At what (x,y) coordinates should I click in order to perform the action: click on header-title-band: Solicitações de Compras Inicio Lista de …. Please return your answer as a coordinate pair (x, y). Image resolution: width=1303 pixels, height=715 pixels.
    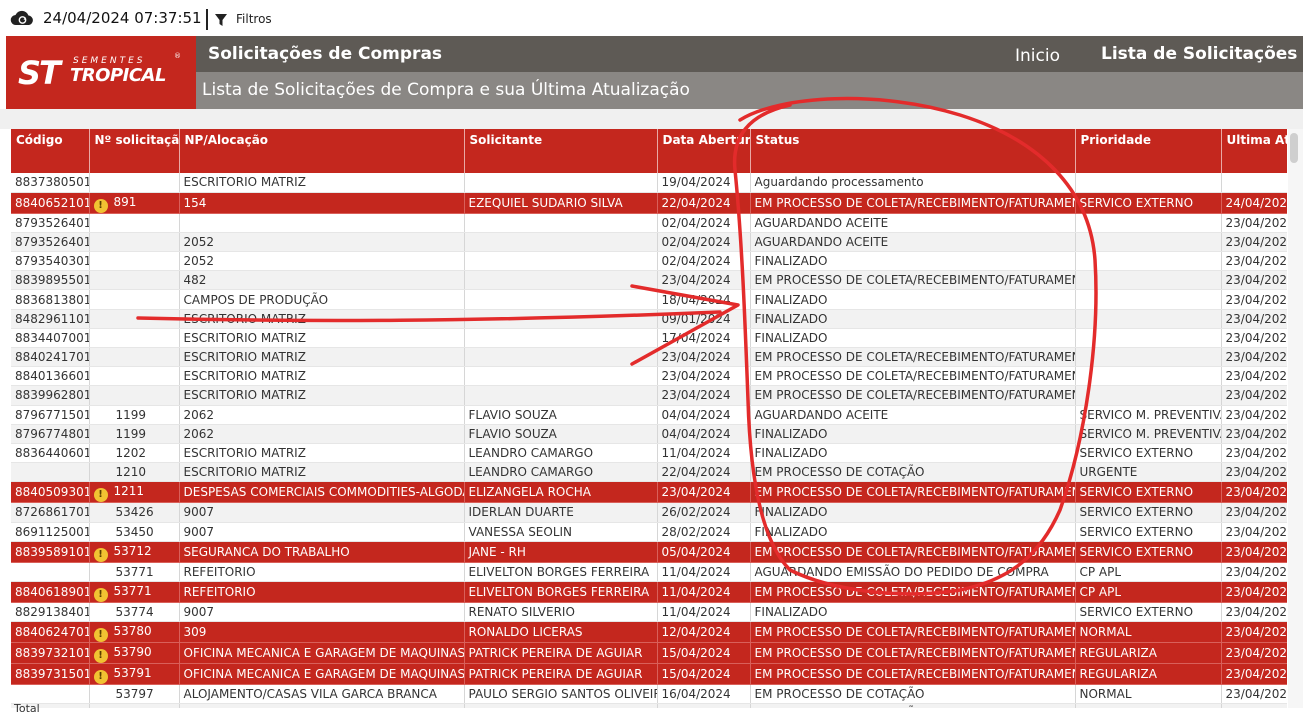
    Looking at the image, I should click on (749, 54).